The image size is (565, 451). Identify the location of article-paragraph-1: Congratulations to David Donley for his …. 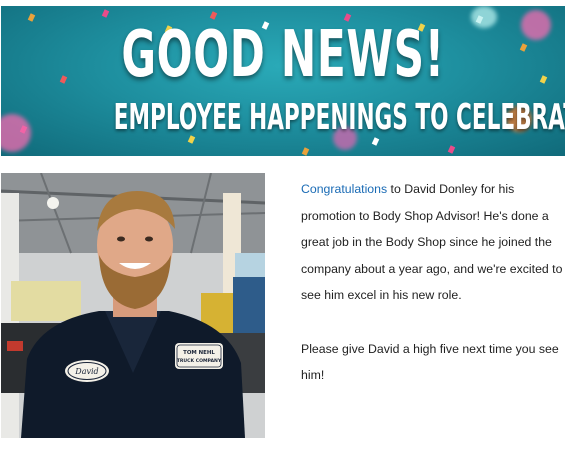
(432, 242).